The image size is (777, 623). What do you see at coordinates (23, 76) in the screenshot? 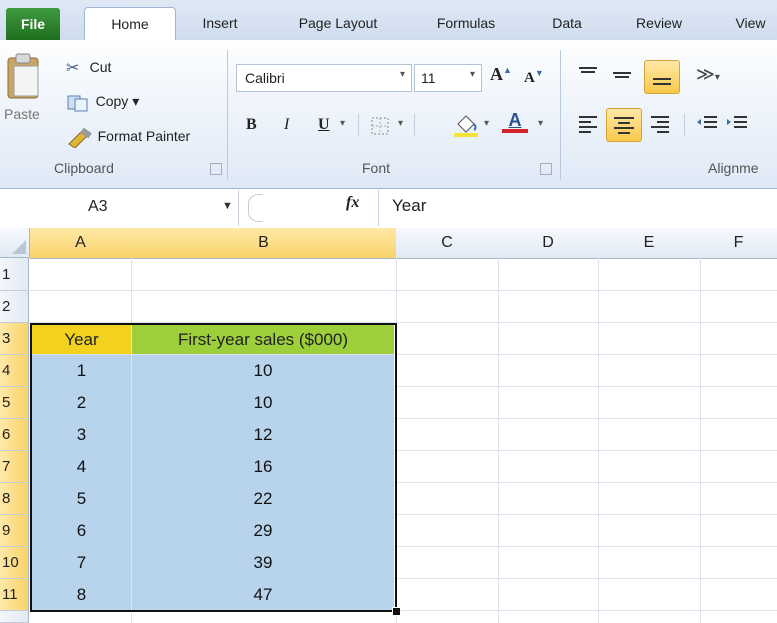
I see `paste-icon` at bounding box center [23, 76].